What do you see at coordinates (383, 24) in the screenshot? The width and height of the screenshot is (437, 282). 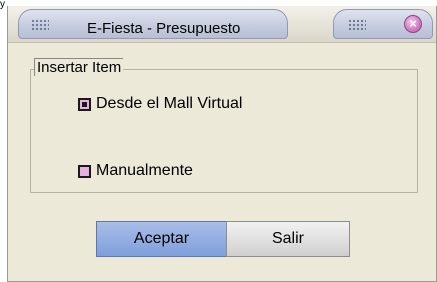 I see `title-controls: ×` at bounding box center [383, 24].